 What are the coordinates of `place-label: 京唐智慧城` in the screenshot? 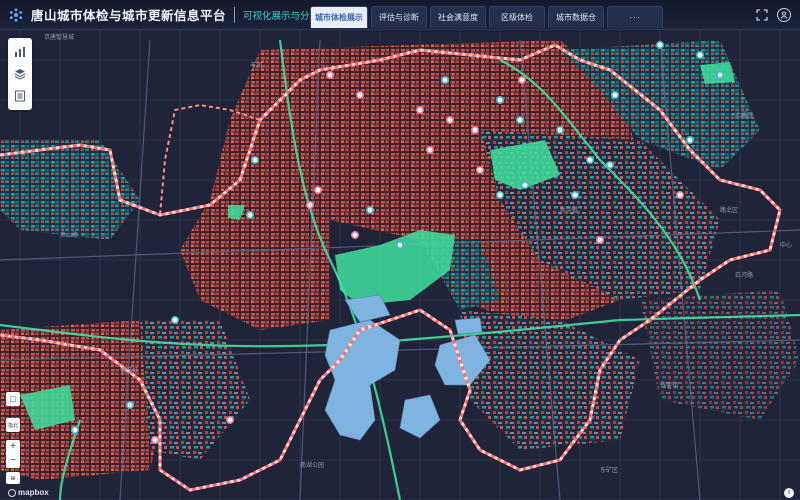 It's located at (59, 38).